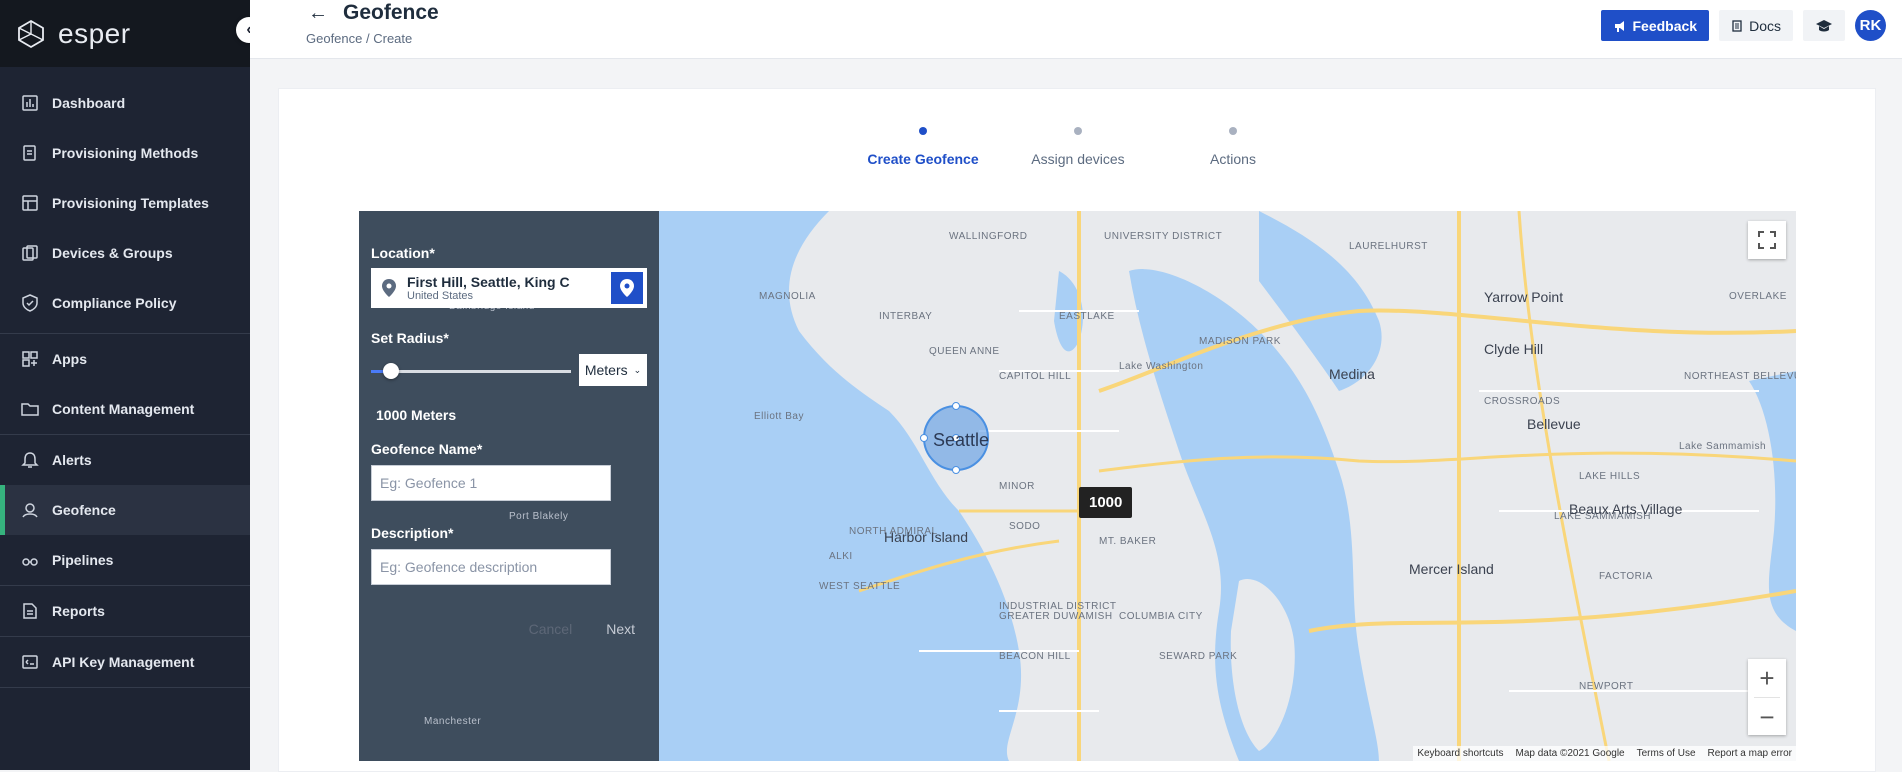 This screenshot has width=1902, height=772. Describe the element at coordinates (1767, 678) in the screenshot. I see `zoom-in-button: +` at that location.